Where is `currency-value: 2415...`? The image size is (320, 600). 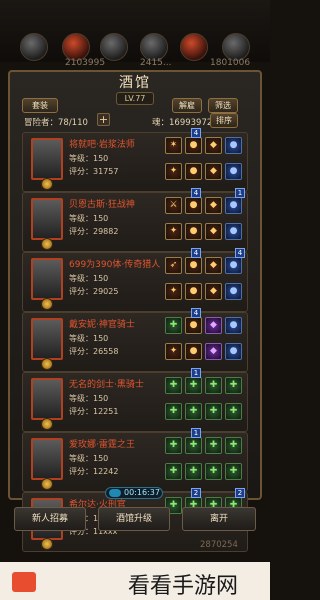 currency-value: 2415... is located at coordinates (156, 63).